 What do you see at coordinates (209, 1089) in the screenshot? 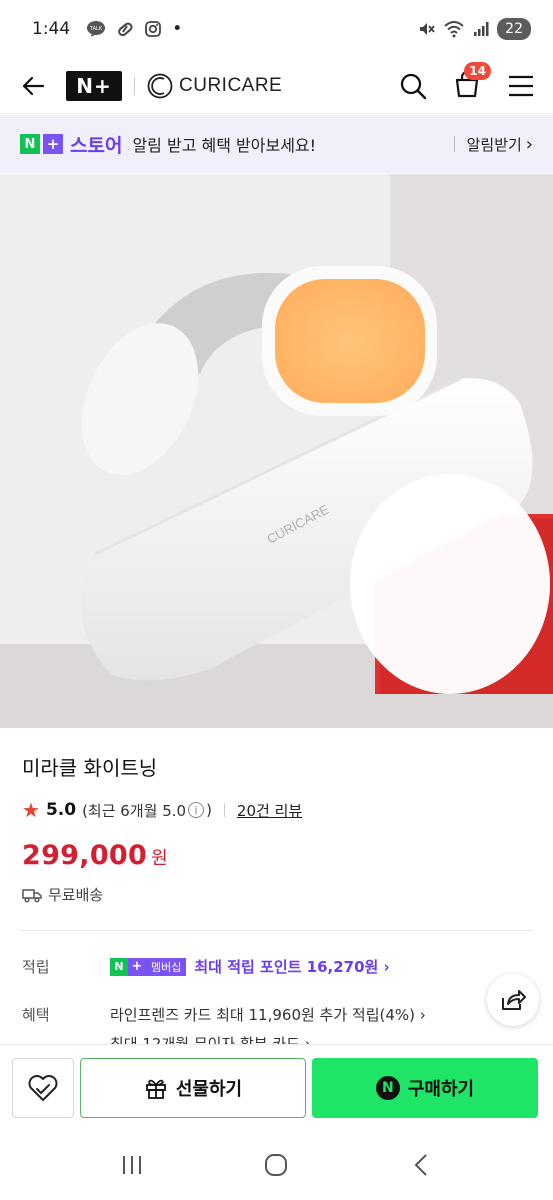
I see `gift-label: 선물하기` at bounding box center [209, 1089].